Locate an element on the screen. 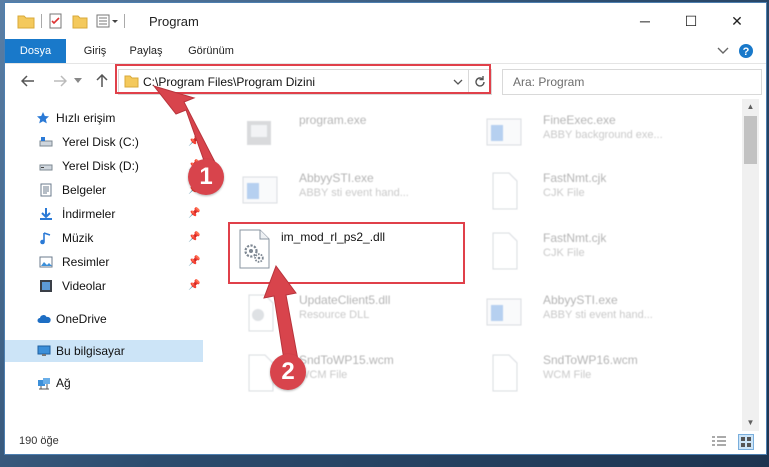  sidebar-item-local-disk-d: Yerel Disk (D:) 📌 is located at coordinates (104, 166).